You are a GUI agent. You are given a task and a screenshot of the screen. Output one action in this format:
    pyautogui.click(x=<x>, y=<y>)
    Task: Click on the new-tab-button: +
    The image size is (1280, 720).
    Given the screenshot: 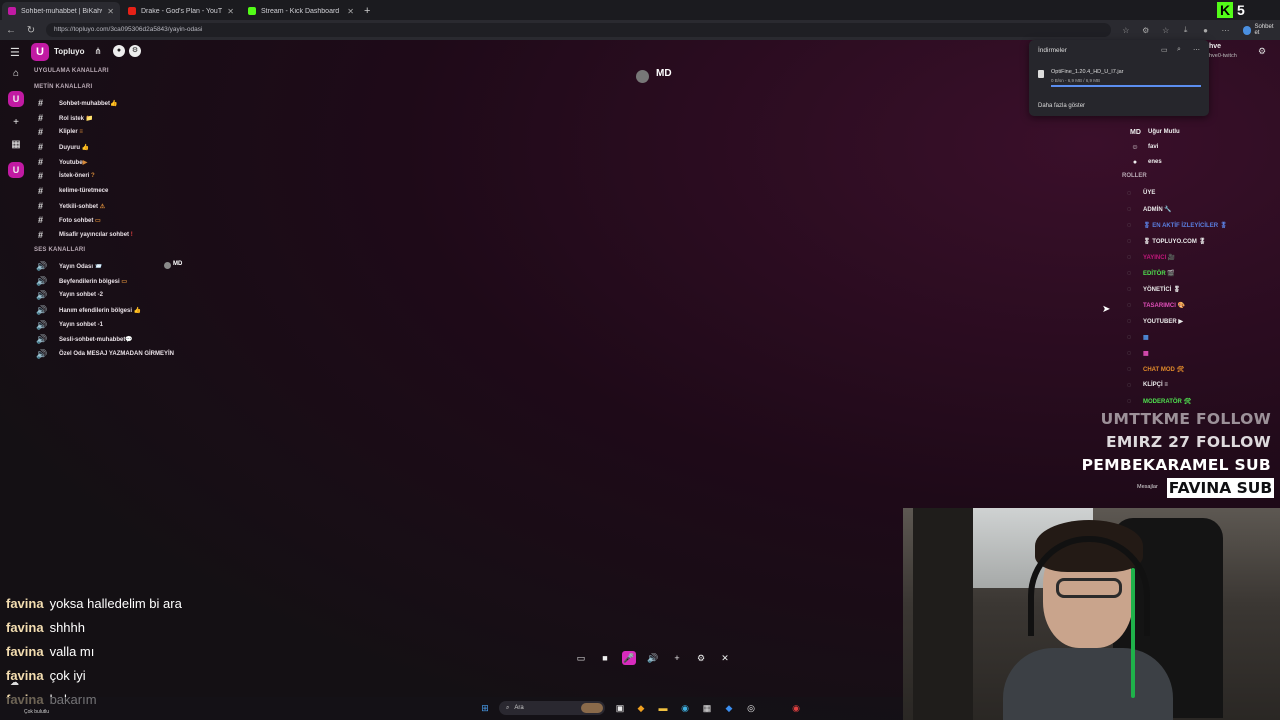 What is the action you would take?
    pyautogui.click(x=367, y=11)
    